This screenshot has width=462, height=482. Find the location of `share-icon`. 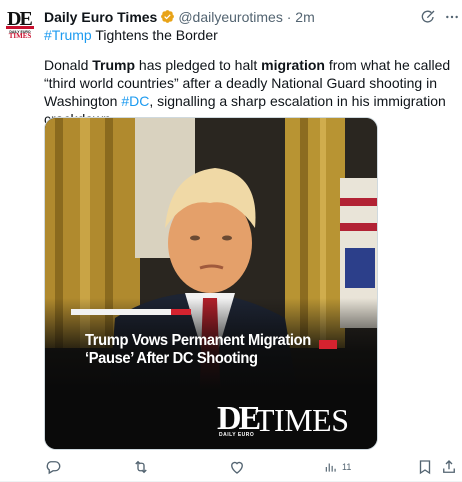

share-icon is located at coordinates (449, 466).